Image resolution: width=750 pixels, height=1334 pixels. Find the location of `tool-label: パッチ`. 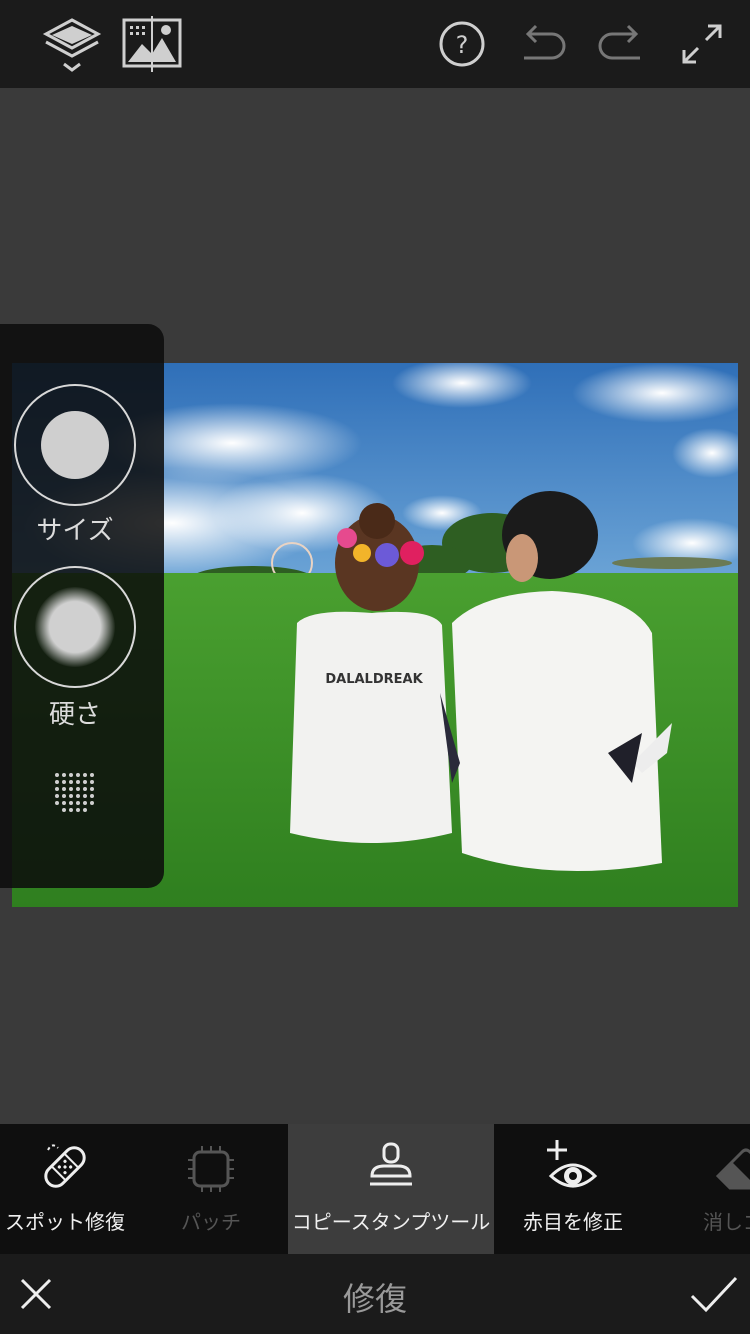

tool-label: パッチ is located at coordinates (211, 1222).